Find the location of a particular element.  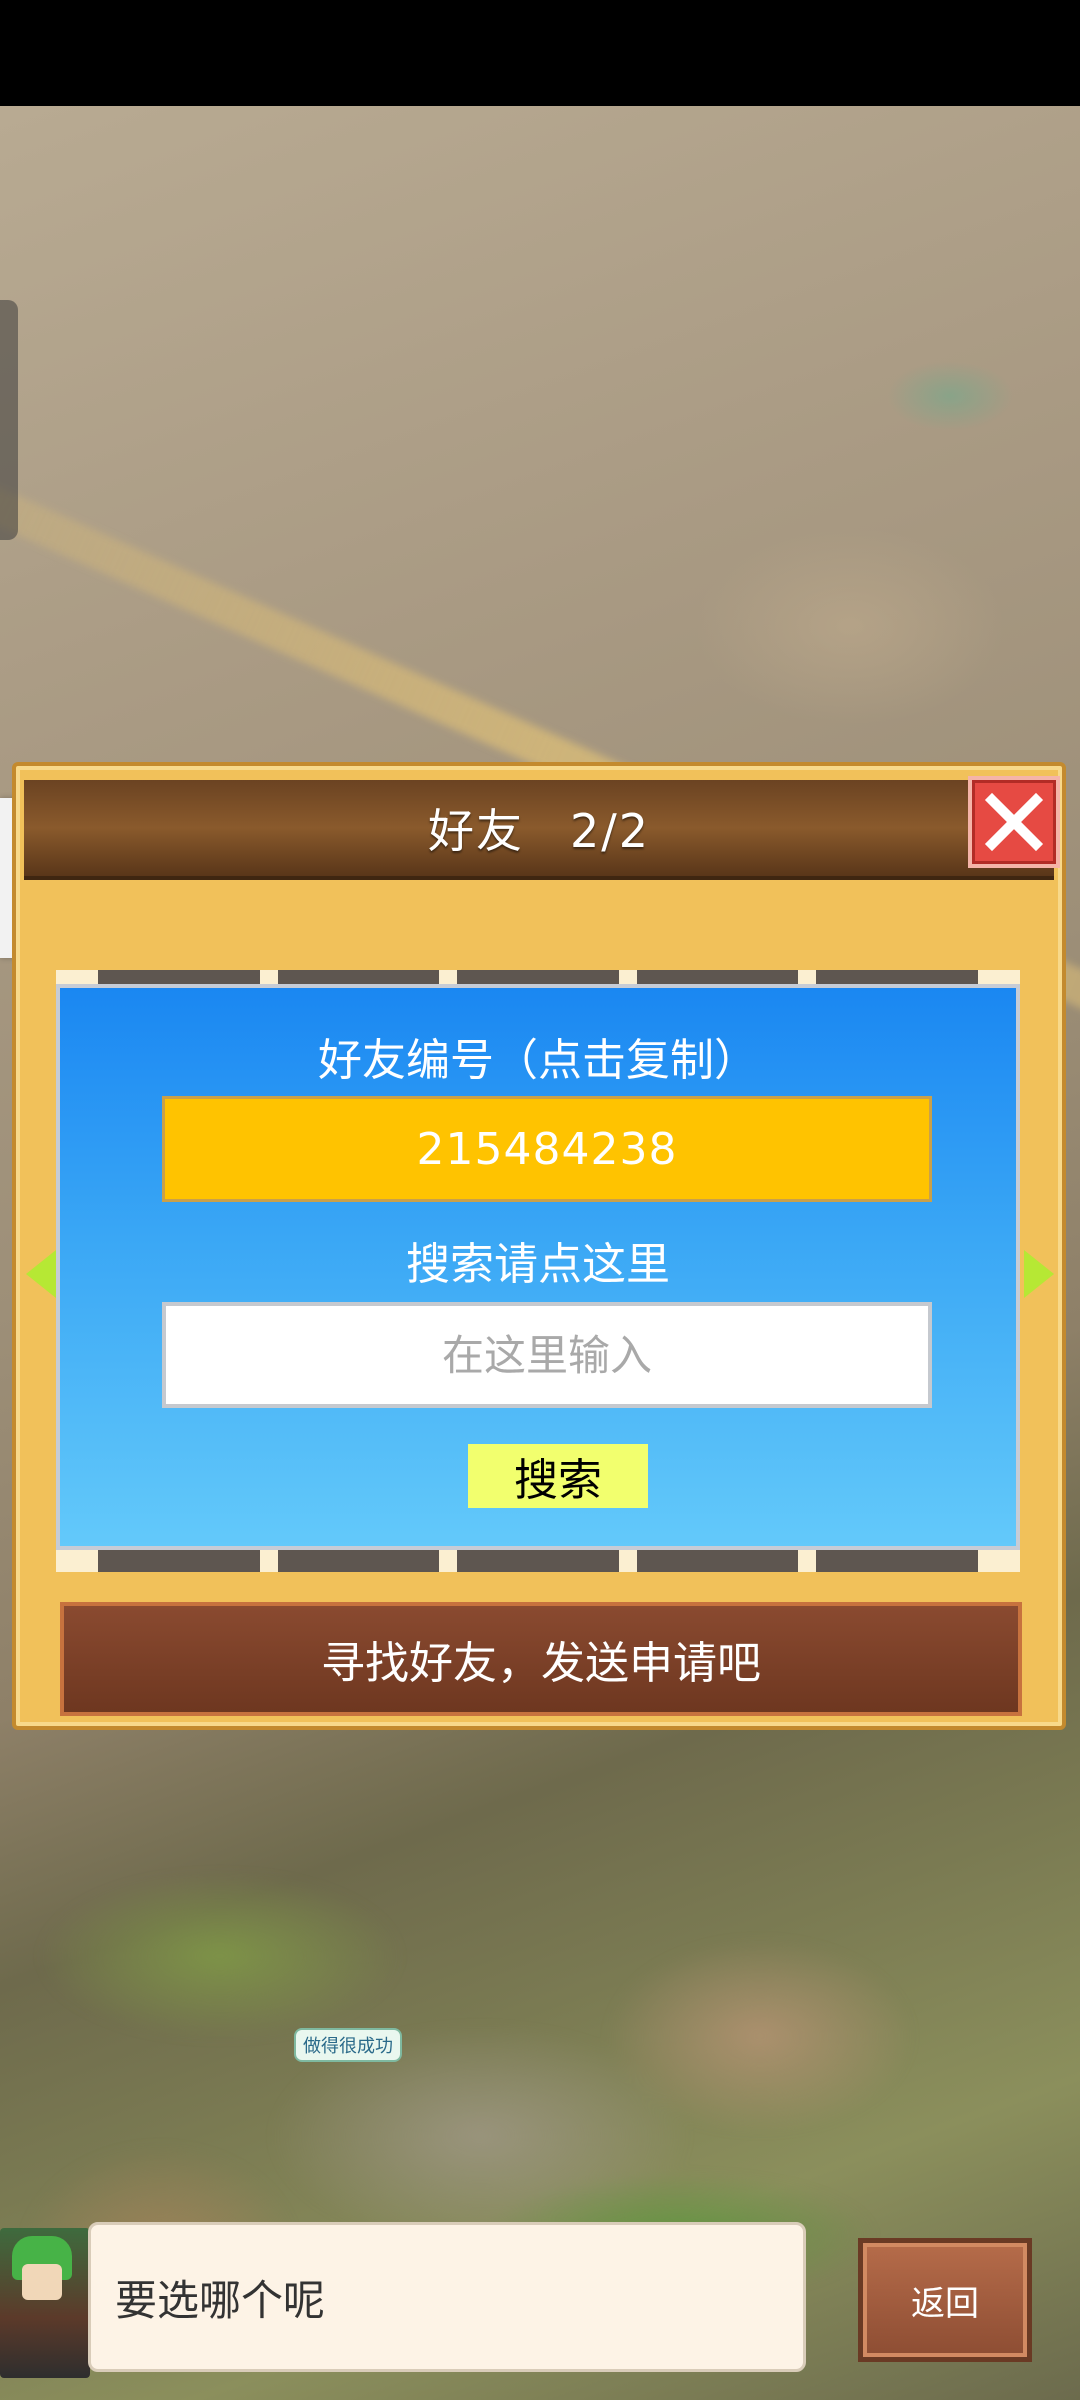

dialogue-box: 要选哪个呢 is located at coordinates (447, 2297).